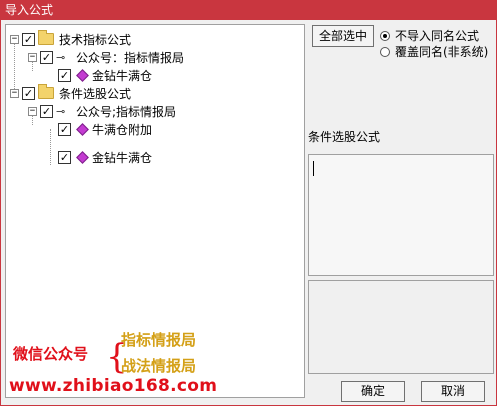 This screenshot has width=497, height=406. I want to click on tree-connector, so click(50, 147).